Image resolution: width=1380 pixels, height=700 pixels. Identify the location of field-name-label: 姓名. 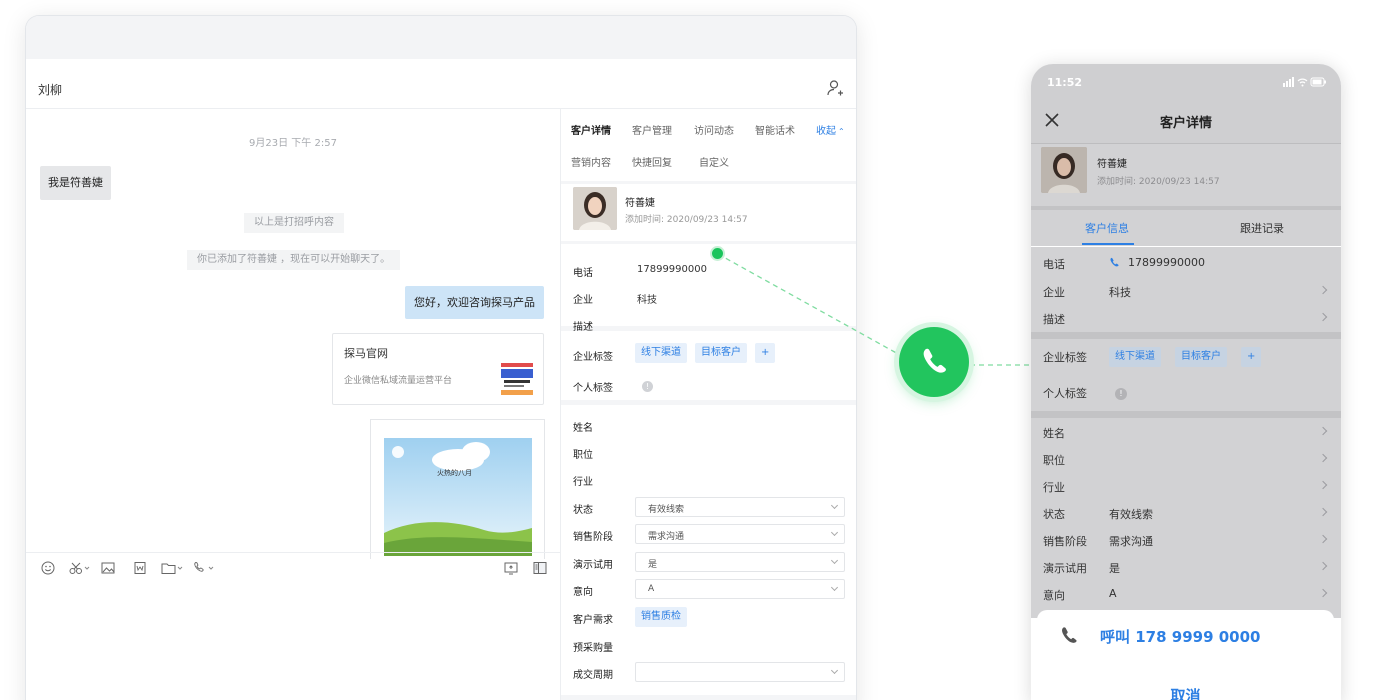
(1054, 433).